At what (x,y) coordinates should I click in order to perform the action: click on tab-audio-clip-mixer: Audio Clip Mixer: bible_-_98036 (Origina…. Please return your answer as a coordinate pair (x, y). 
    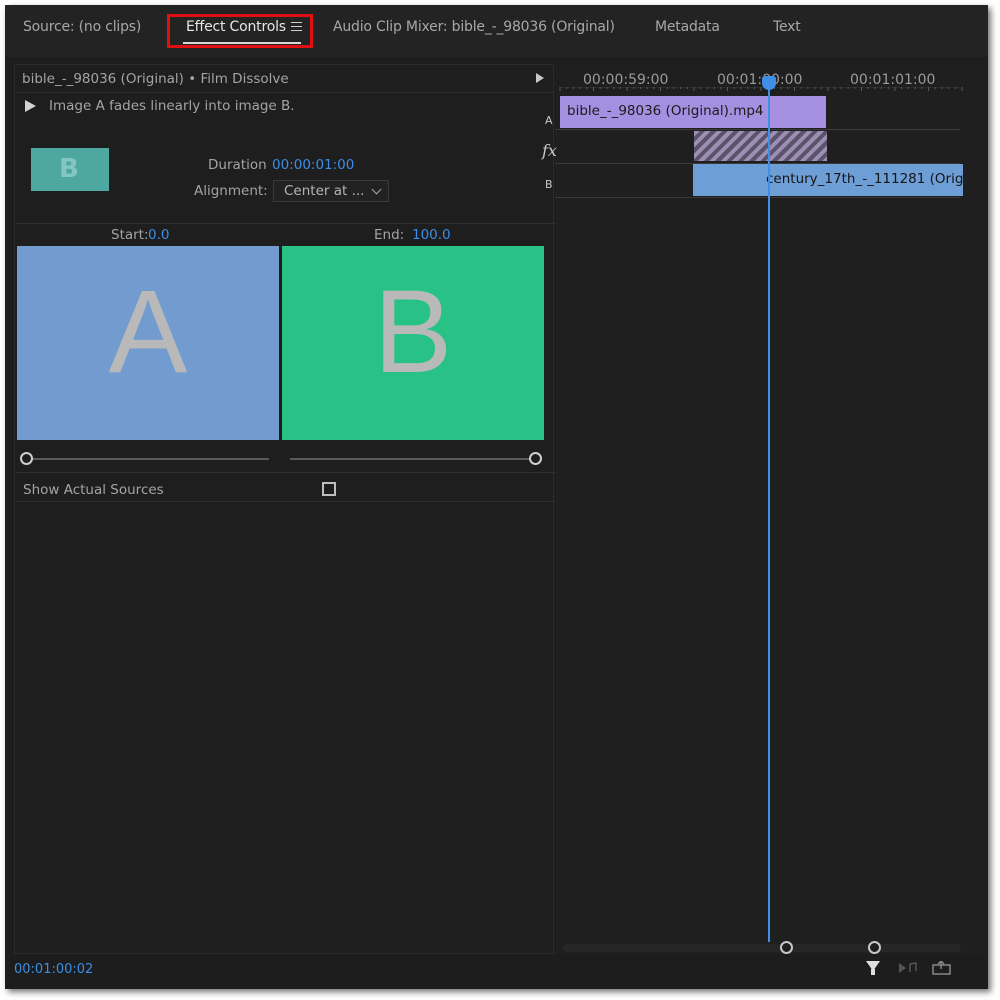
    Looking at the image, I should click on (474, 27).